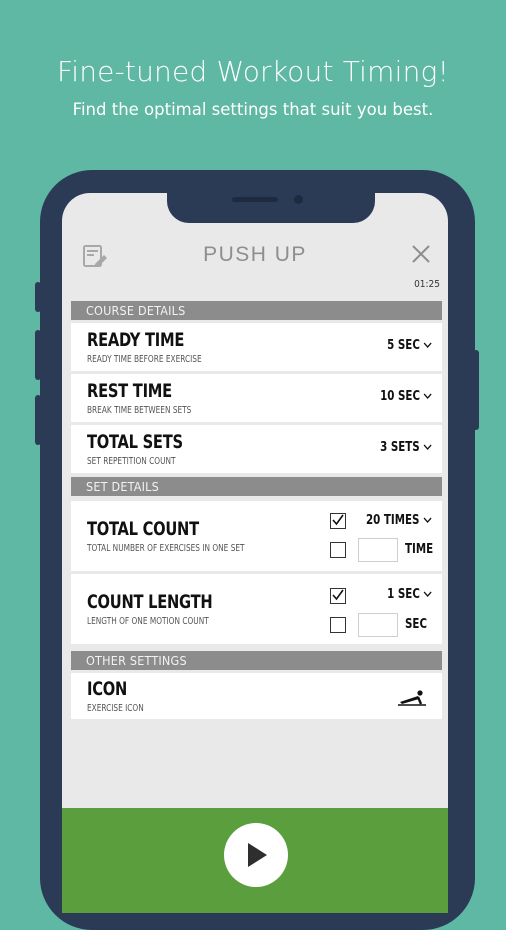  I want to click on setting-row-icon: ICON EXERCISE ICON, so click(256, 696).